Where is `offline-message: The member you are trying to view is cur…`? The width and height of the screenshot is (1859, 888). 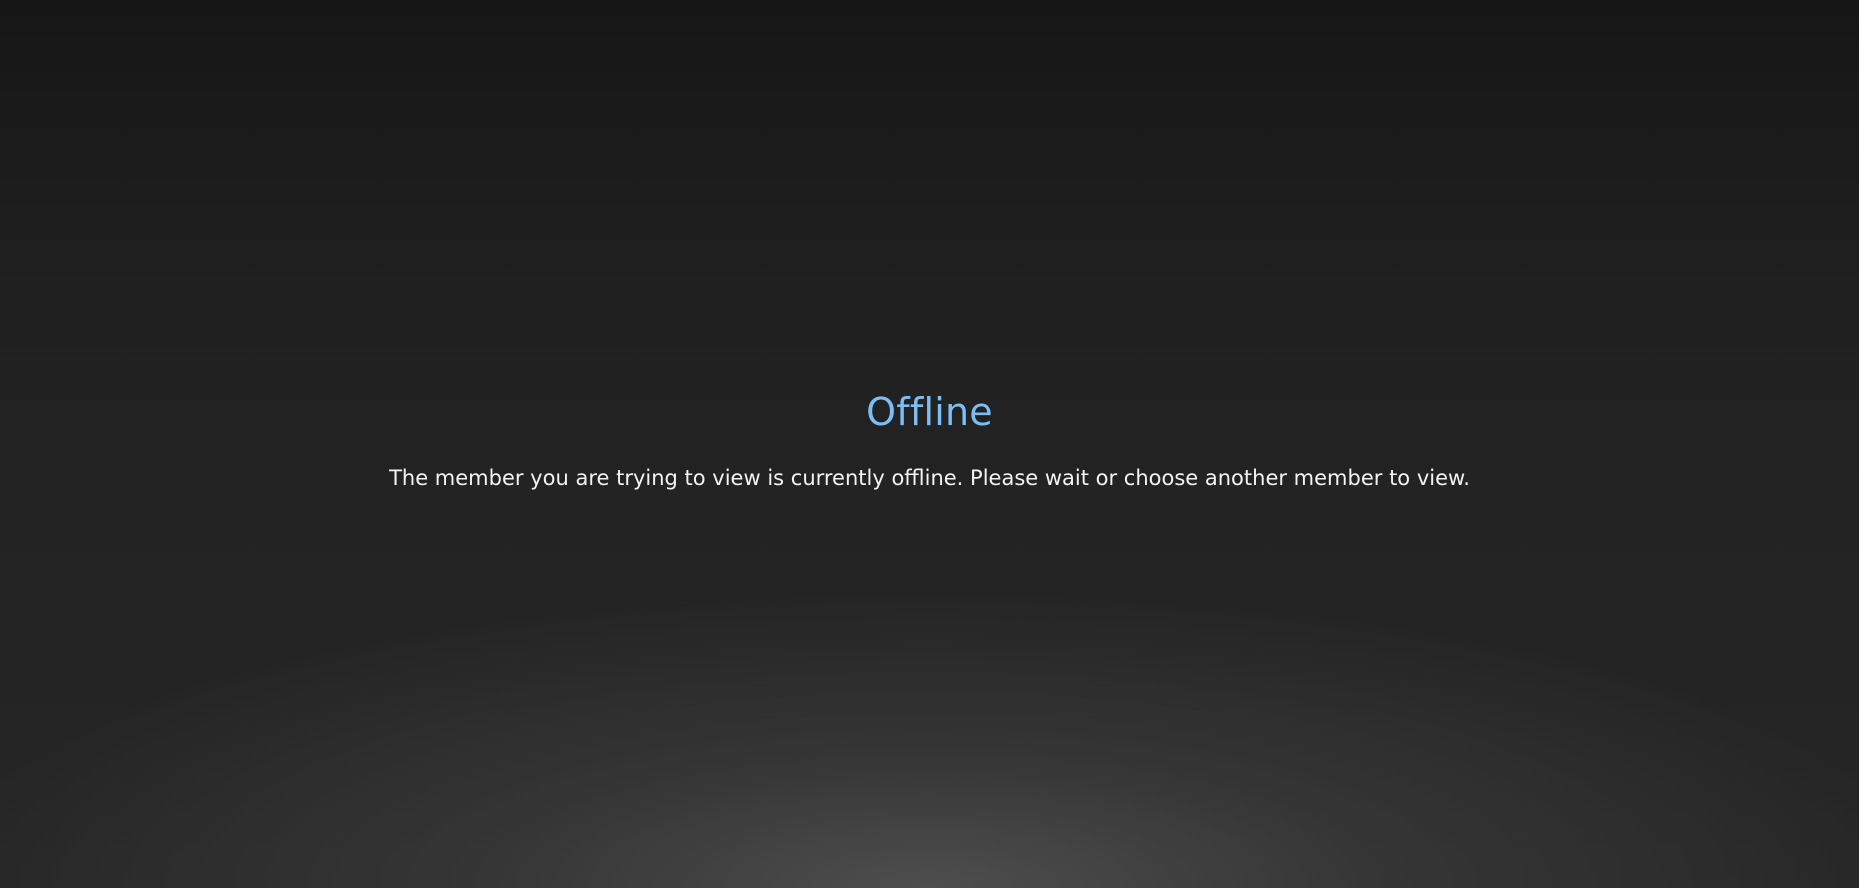 offline-message: The member you are trying to view is cur… is located at coordinates (929, 478).